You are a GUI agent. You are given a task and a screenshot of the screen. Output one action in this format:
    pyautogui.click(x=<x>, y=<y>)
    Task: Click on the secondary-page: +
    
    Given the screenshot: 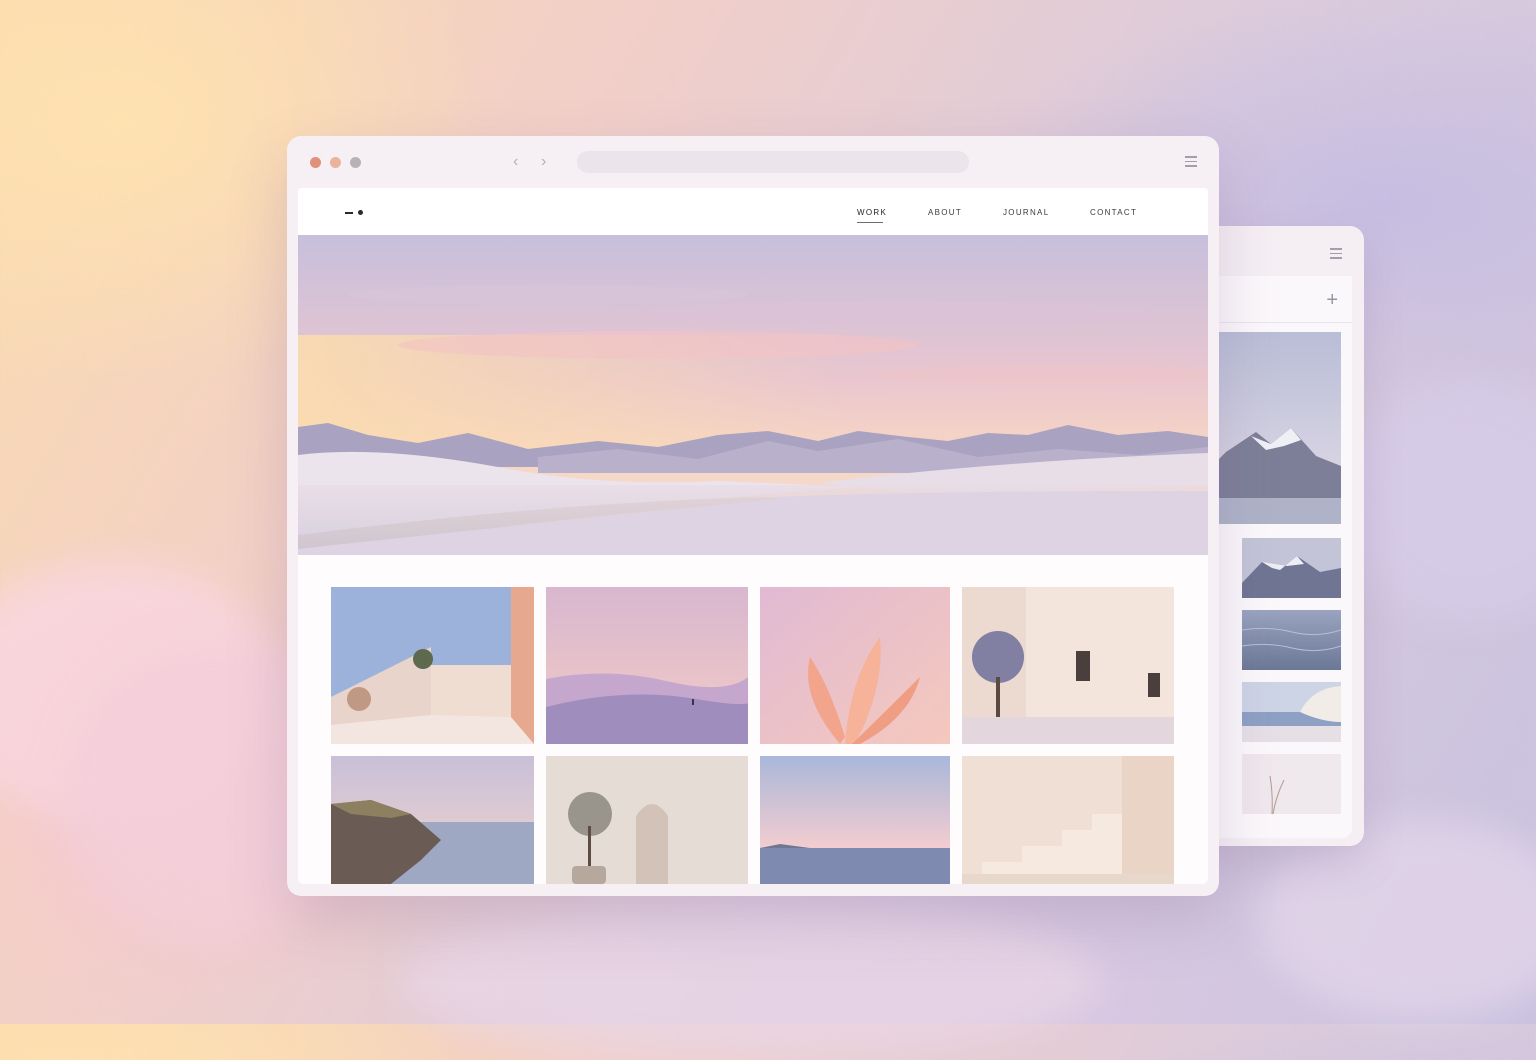 What is the action you would take?
    pyautogui.click(x=1274, y=557)
    